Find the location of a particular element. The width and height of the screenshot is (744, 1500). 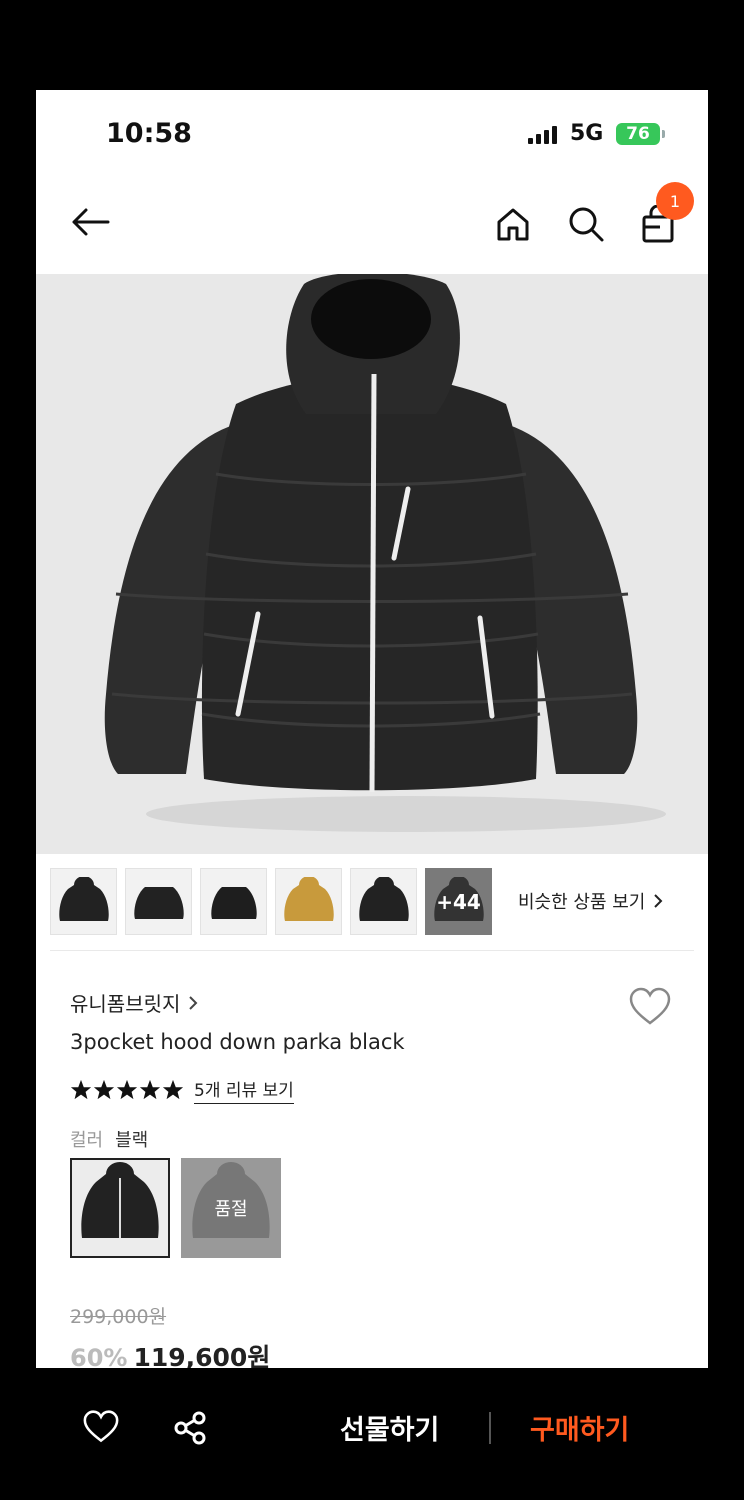

signal-icon is located at coordinates (542, 135).